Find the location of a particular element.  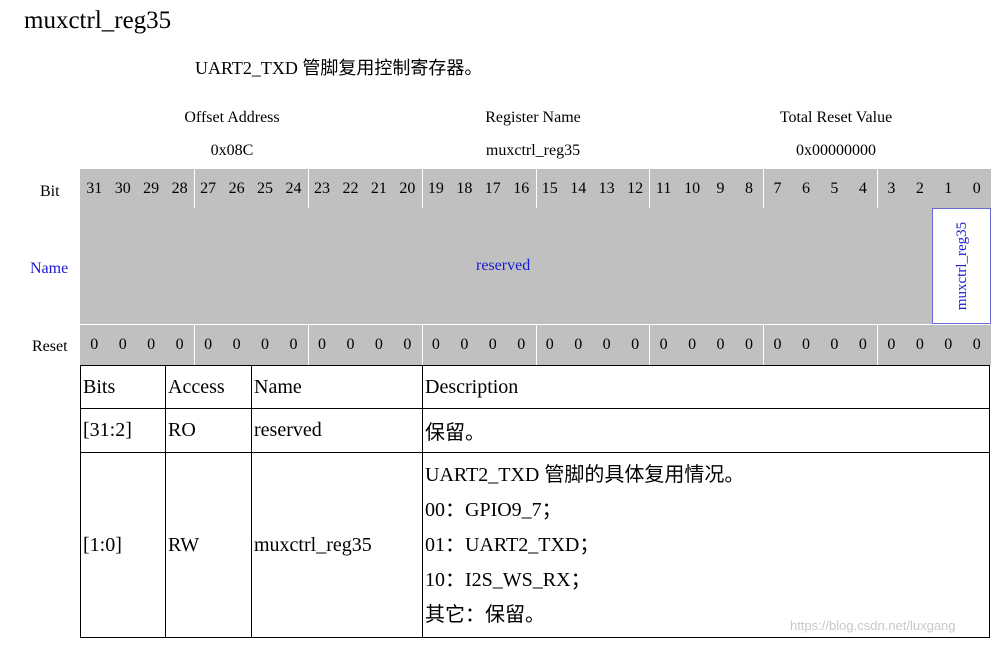

bit-number-cell: 16 is located at coordinates (521, 188).